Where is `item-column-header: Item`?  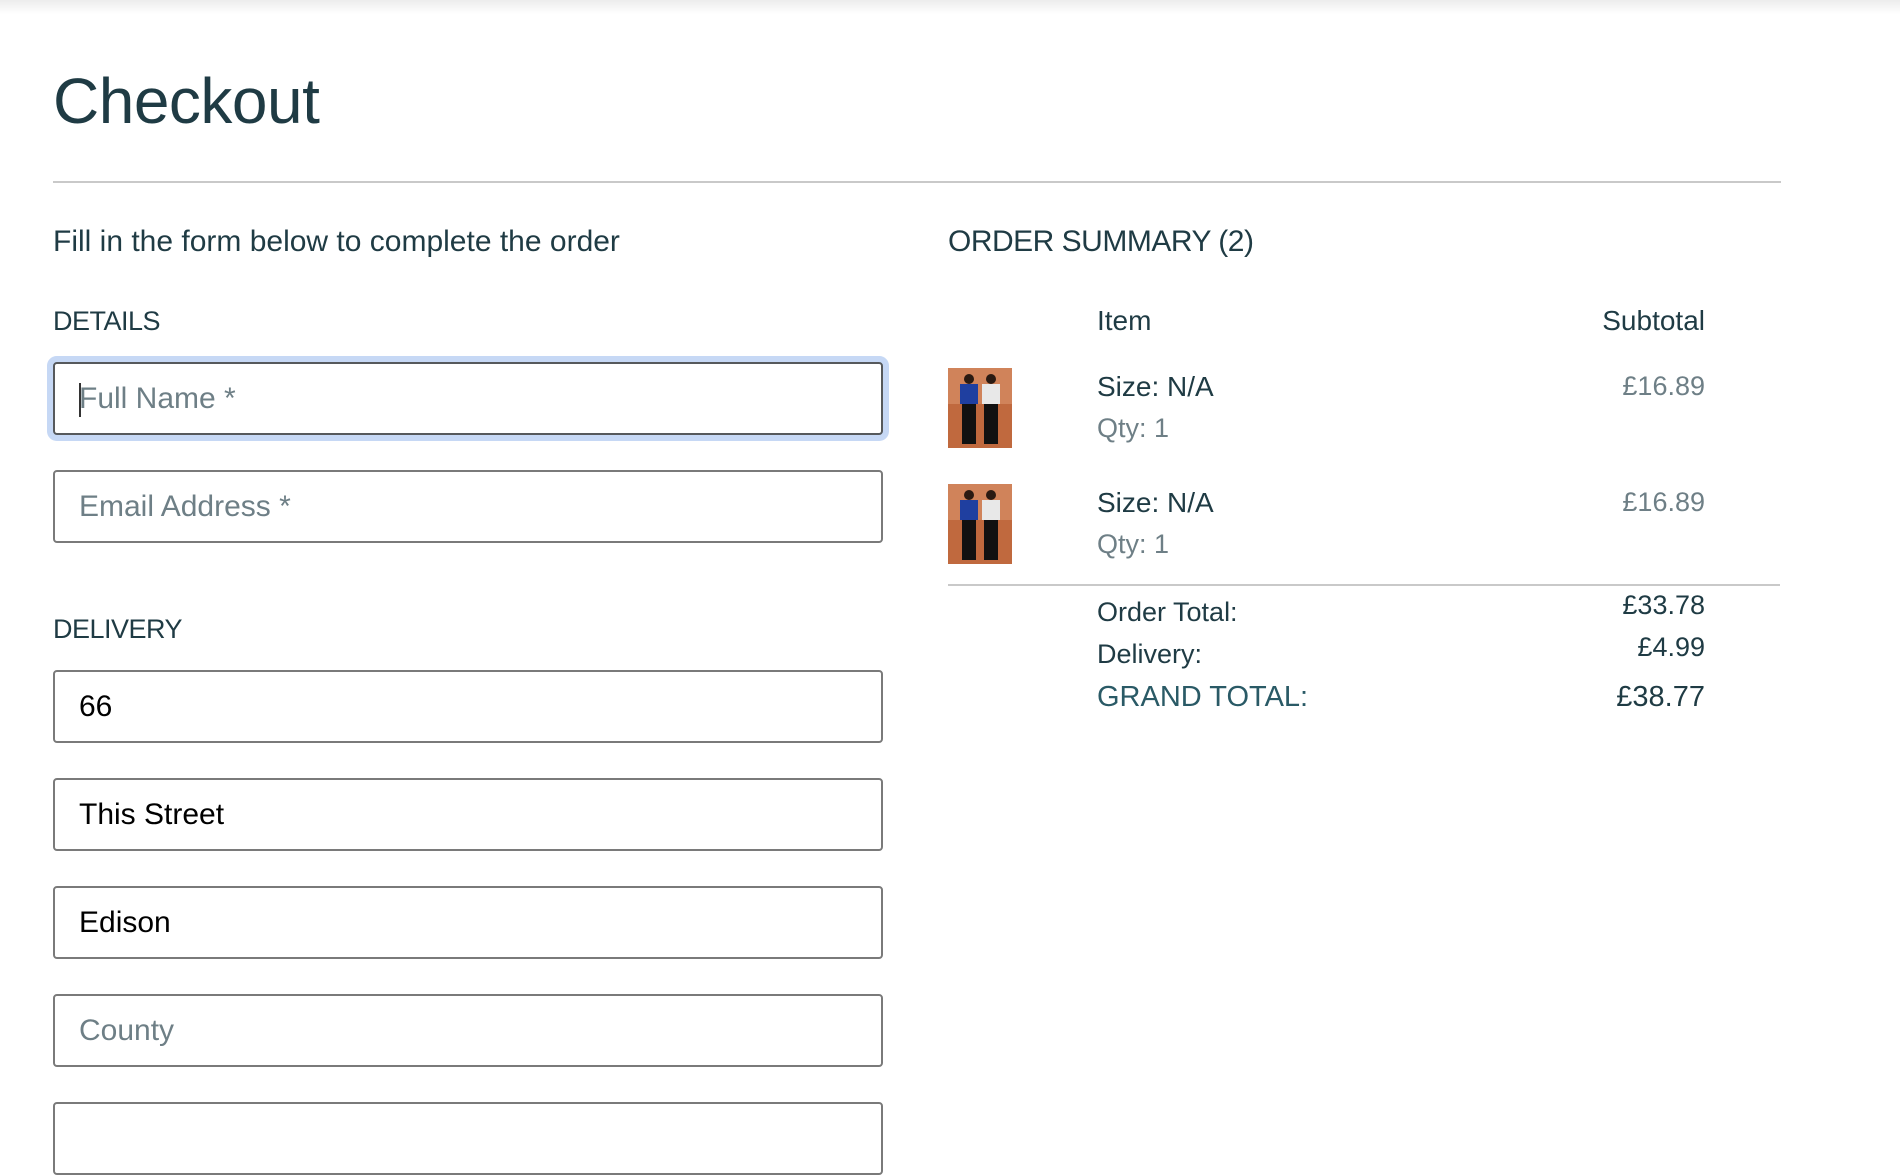
item-column-header: Item is located at coordinates (1124, 320).